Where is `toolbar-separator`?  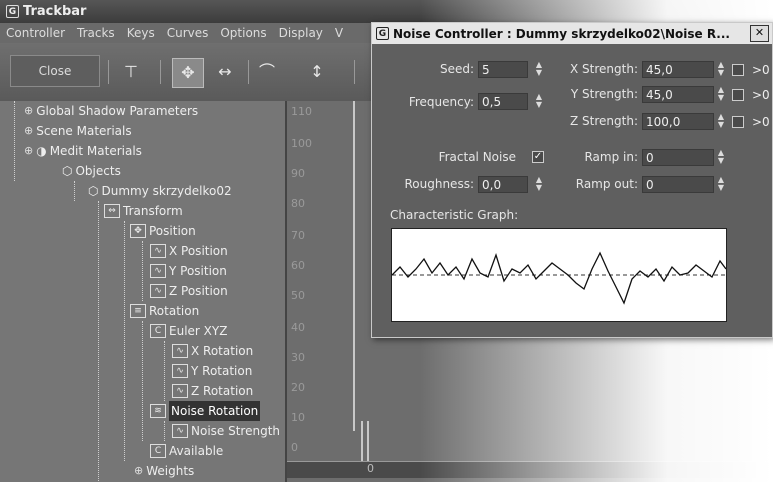
toolbar-separator is located at coordinates (108, 72).